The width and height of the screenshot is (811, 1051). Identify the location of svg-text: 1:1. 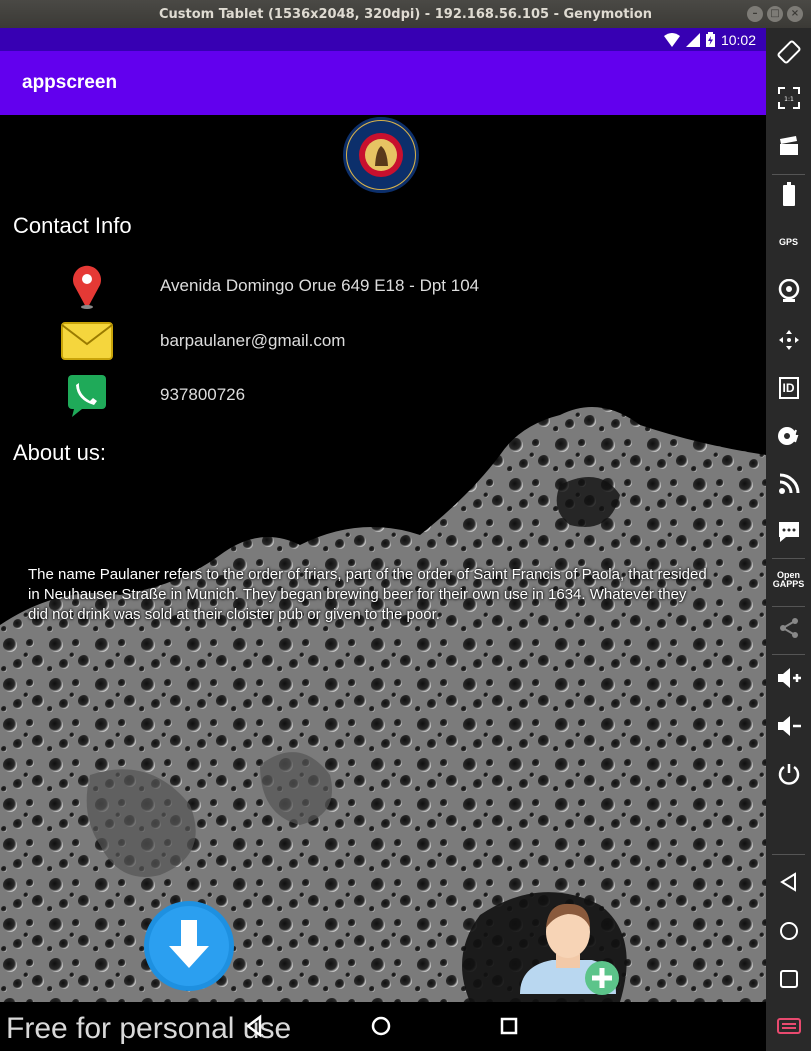
(789, 99).